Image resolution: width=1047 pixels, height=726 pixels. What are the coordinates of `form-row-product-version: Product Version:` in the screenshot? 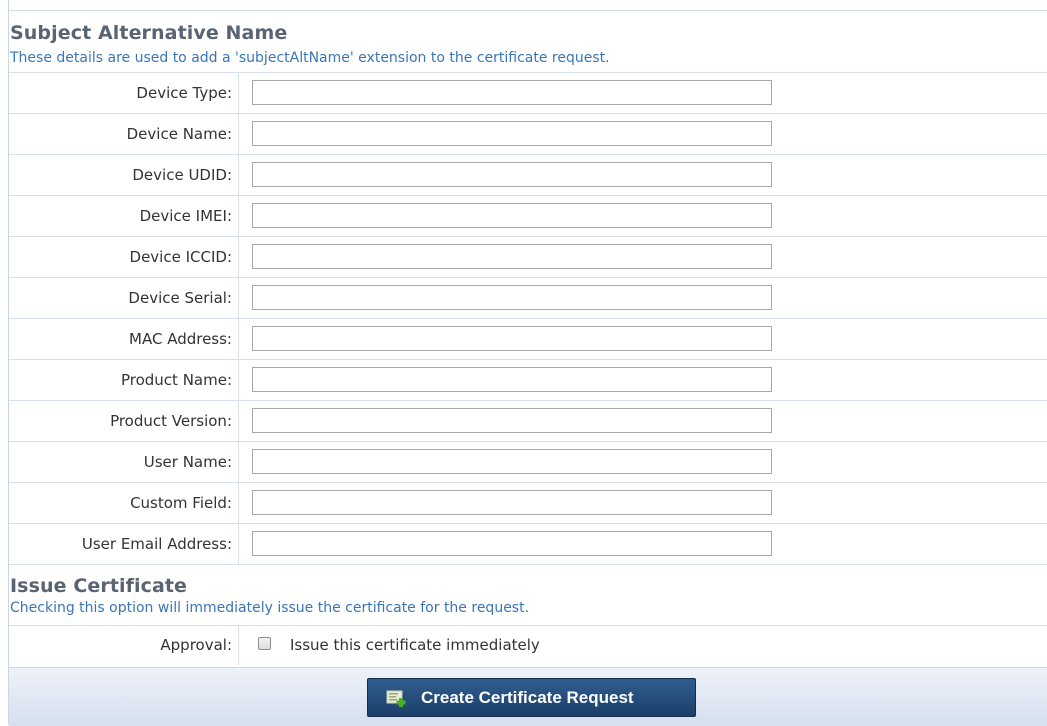 It's located at (528, 421).